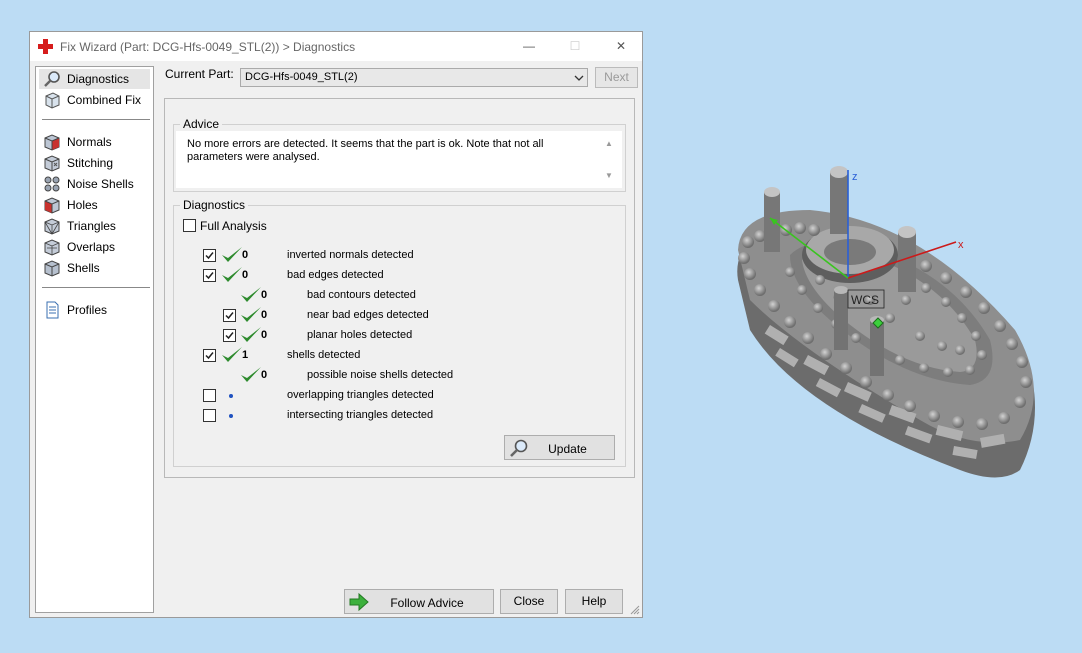  I want to click on help-button: Help, so click(594, 601).